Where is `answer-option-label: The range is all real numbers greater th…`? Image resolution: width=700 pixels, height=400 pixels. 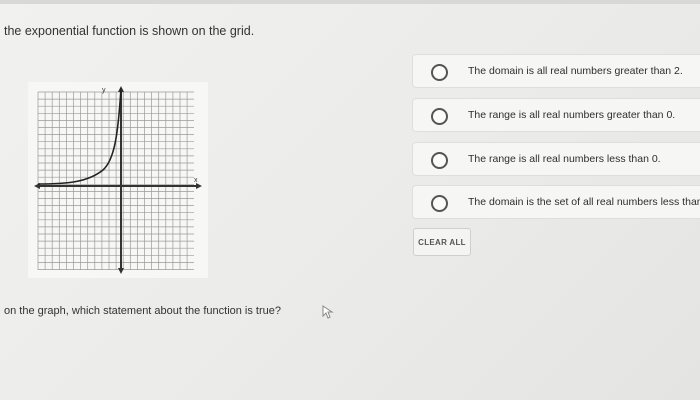
answer-option-label: The range is all real numbers greater th… is located at coordinates (572, 115).